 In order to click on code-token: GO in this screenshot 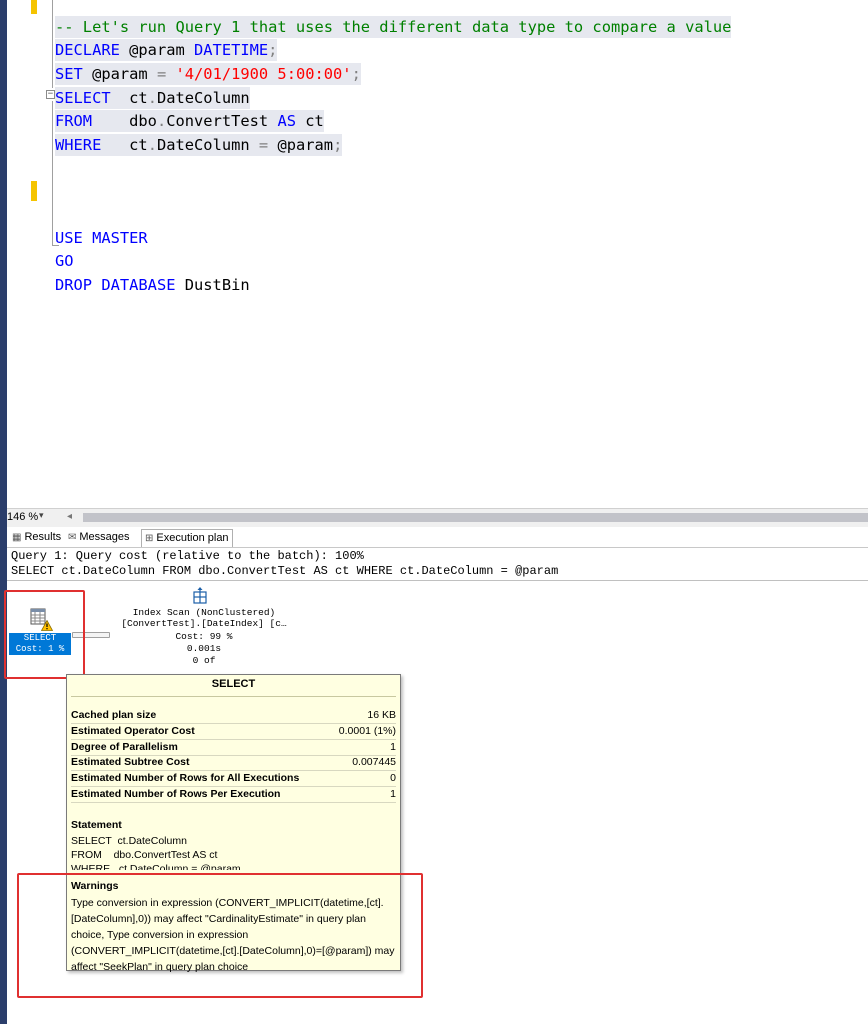, I will do `click(64, 261)`.